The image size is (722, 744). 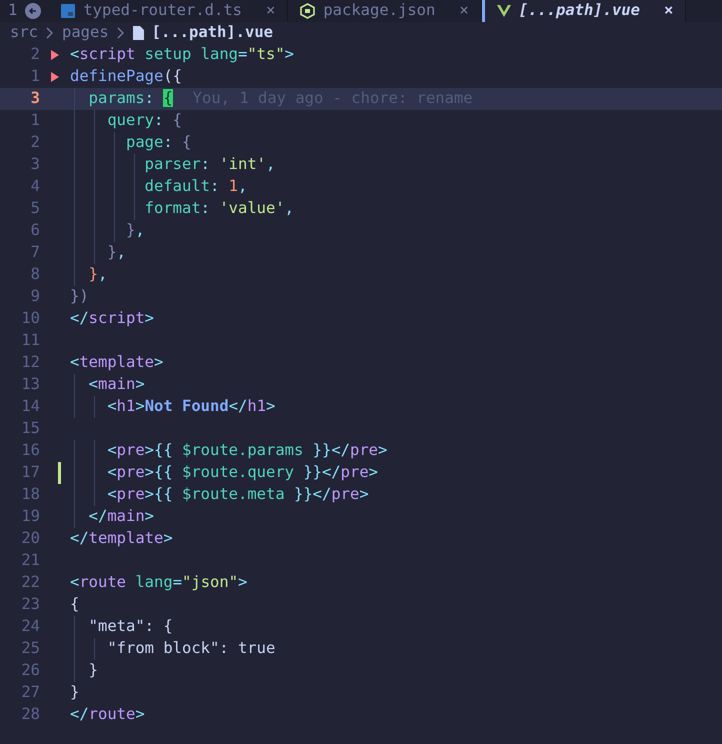 What do you see at coordinates (68, 11) in the screenshot?
I see `typescript-file-icon` at bounding box center [68, 11].